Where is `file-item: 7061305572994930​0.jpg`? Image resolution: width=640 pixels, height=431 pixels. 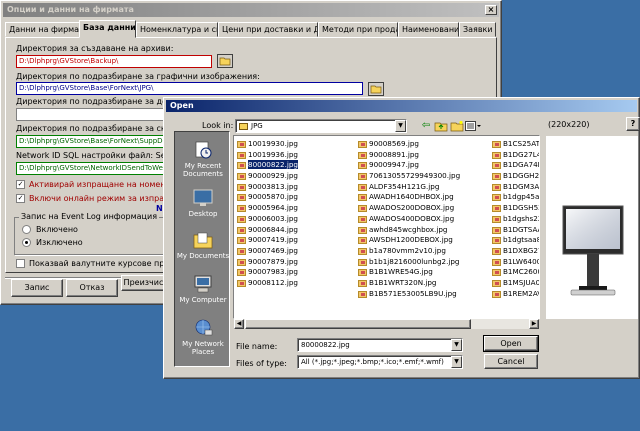 file-item: 7061305572994930​0.jpg is located at coordinates (423, 176).